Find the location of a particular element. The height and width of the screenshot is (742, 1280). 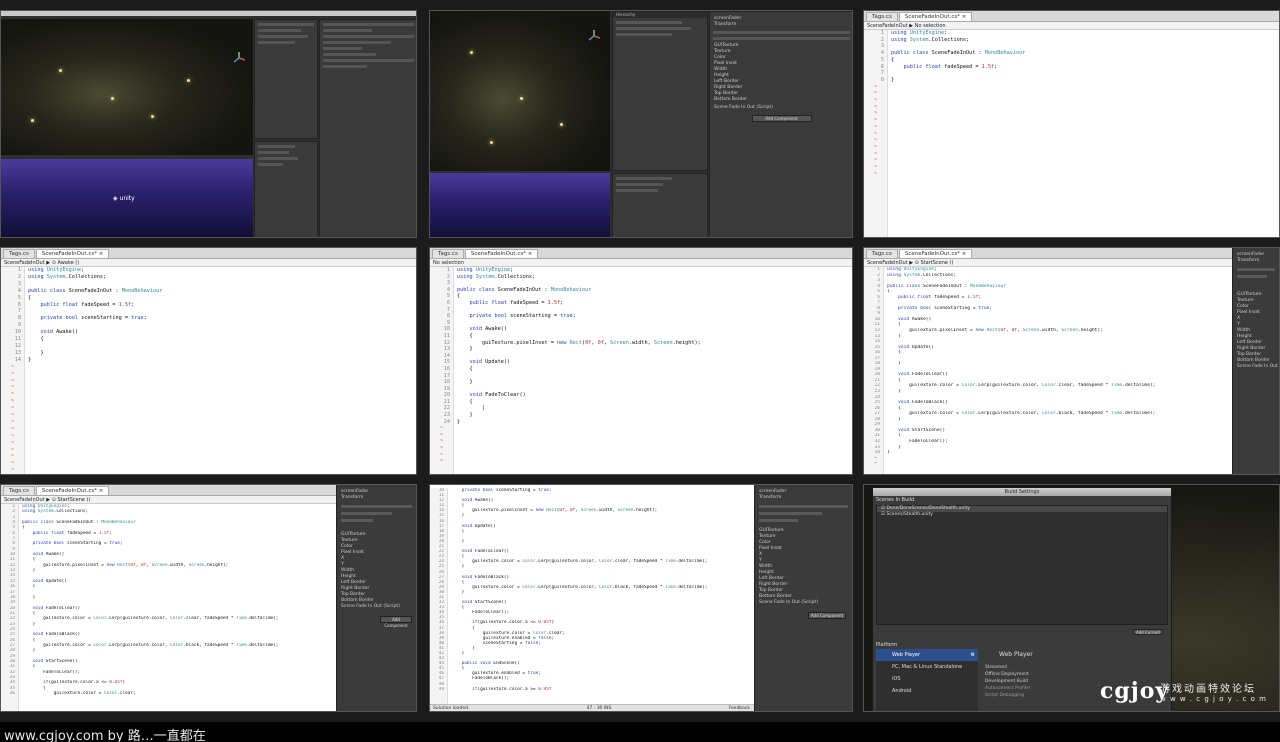

scene-row: ☑ Scenes/Stealth.unity is located at coordinates (1022, 515).